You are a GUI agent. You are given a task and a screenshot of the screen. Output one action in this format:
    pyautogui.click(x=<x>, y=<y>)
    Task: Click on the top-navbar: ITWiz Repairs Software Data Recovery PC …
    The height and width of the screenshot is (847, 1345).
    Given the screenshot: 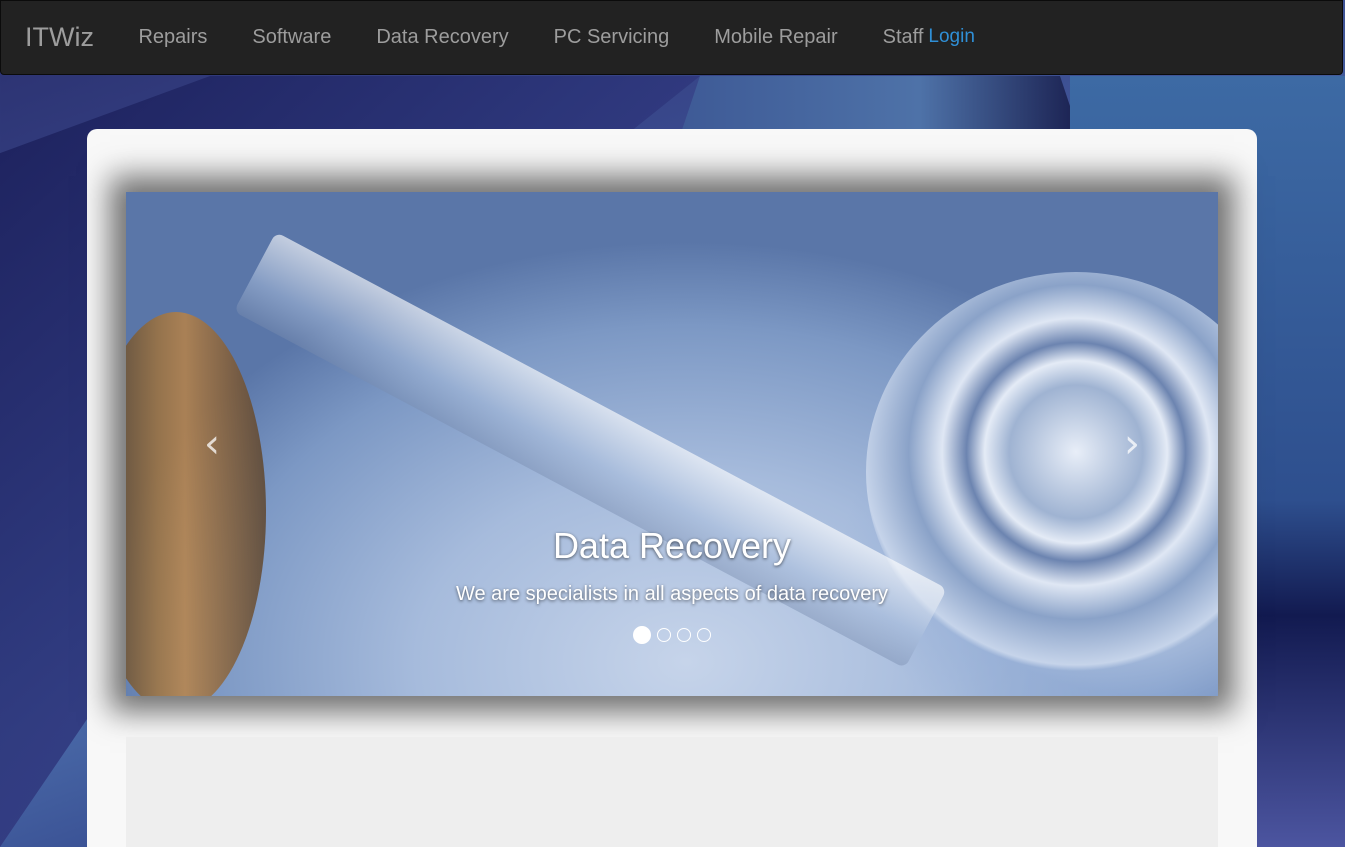 What is the action you would take?
    pyautogui.click(x=671, y=37)
    